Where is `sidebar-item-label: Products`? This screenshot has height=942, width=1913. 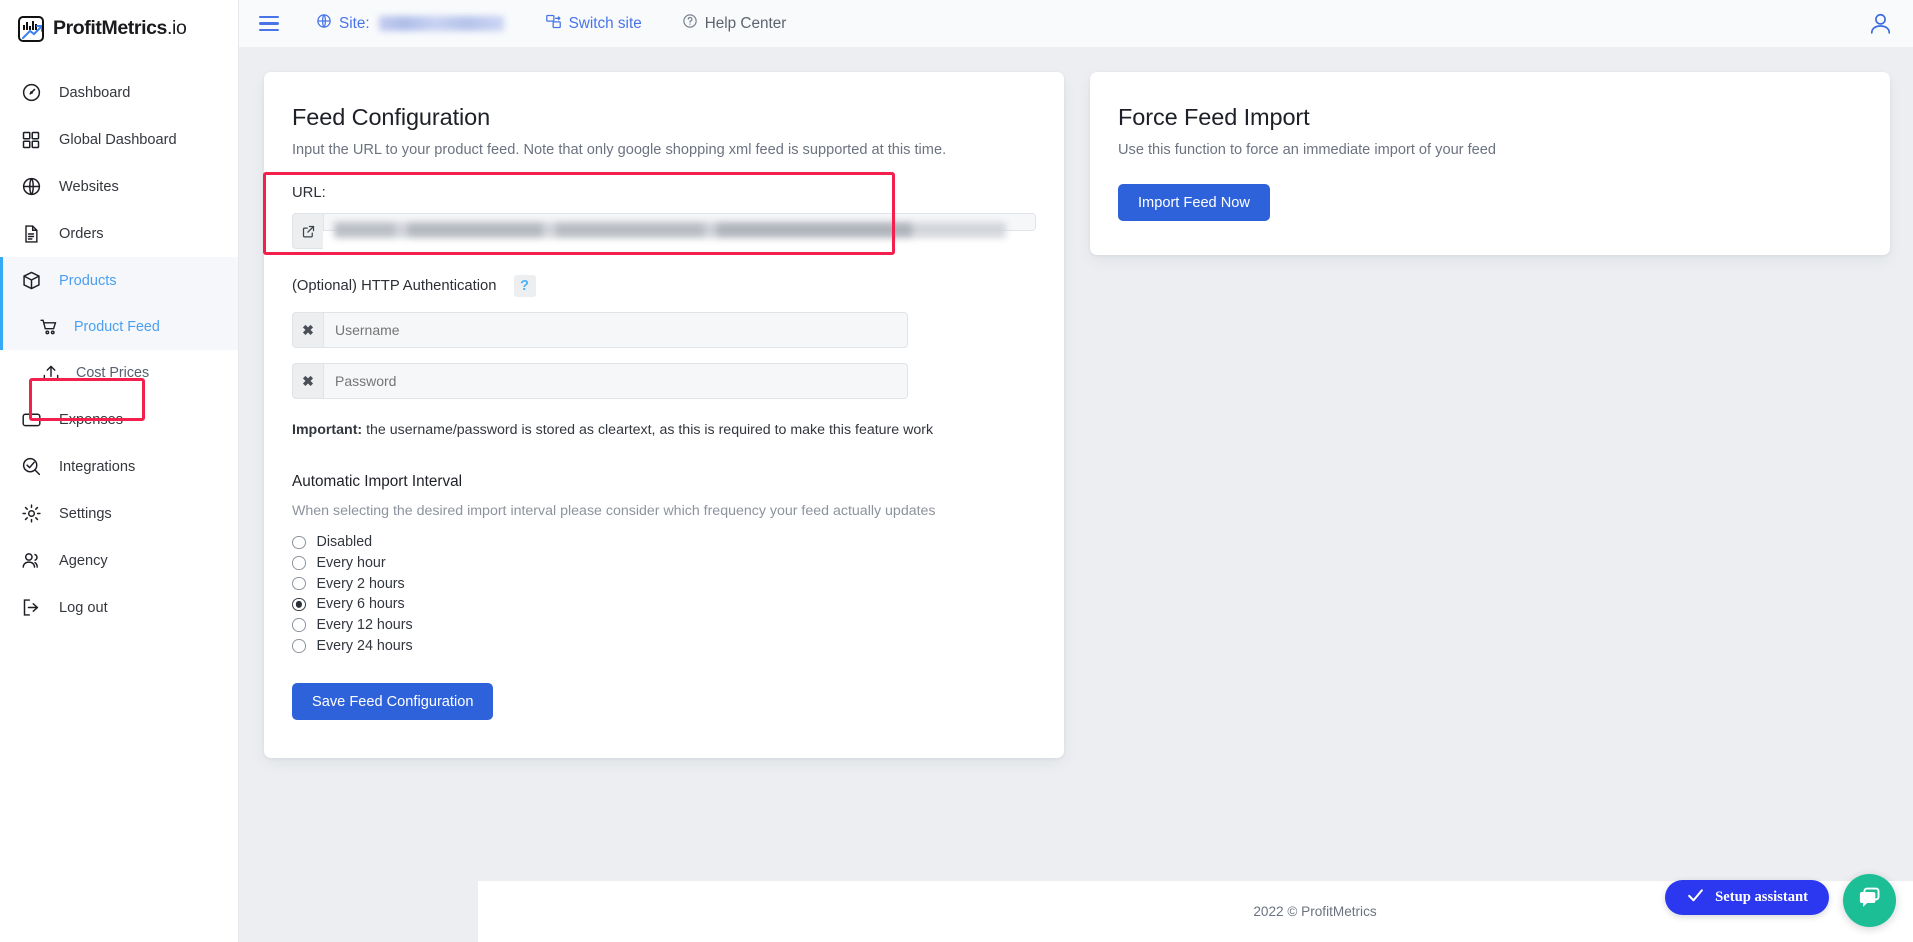 sidebar-item-label: Products is located at coordinates (88, 280).